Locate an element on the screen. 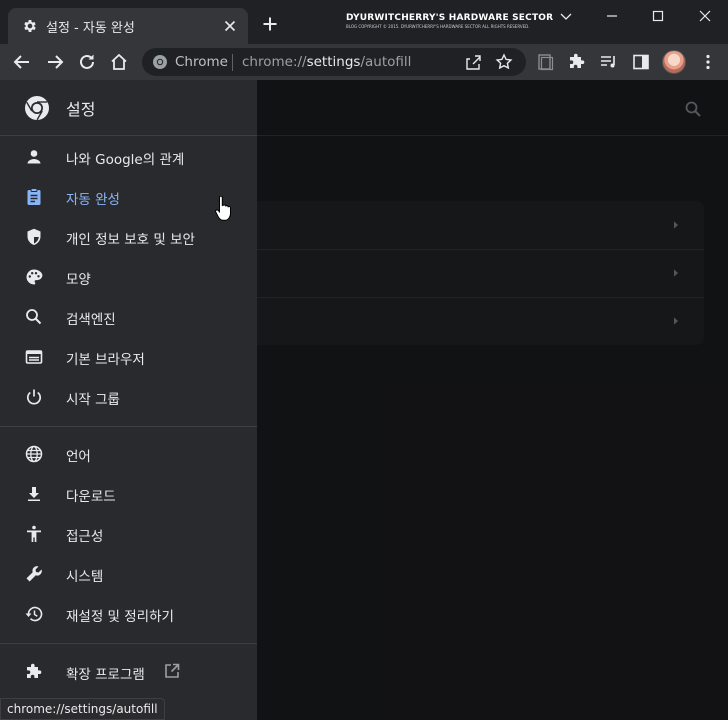 The width and height of the screenshot is (728, 720). tab-title: 설정 - 자동 완성 is located at coordinates (90, 28).